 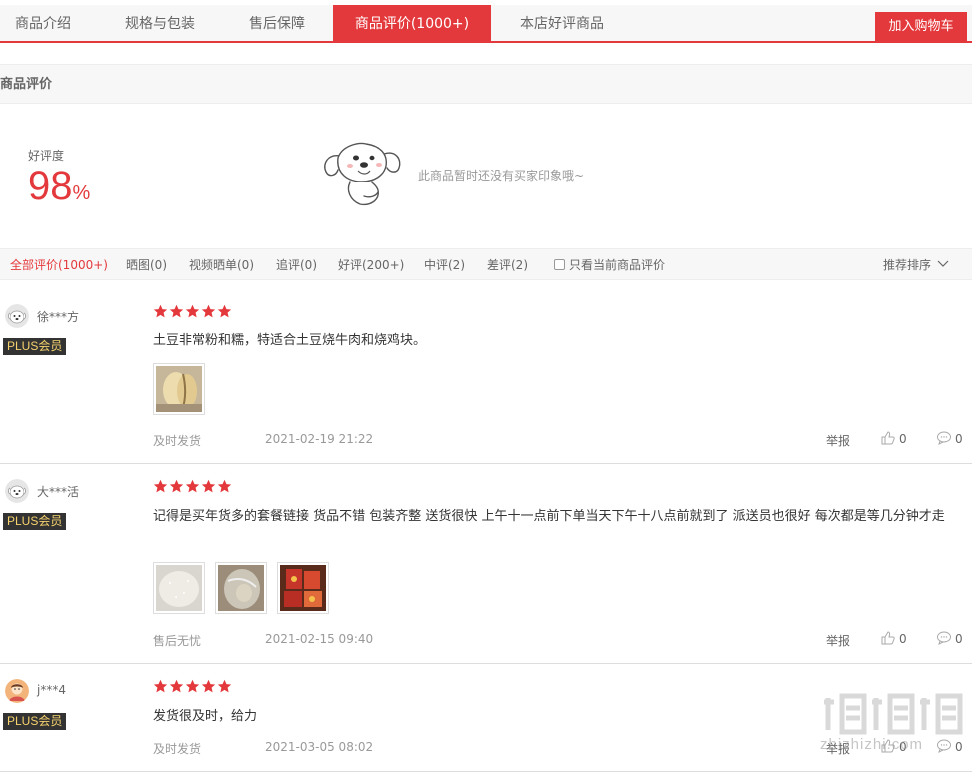 What do you see at coordinates (319, 747) in the screenshot?
I see `review-time: 2021-03-05 08:02` at bounding box center [319, 747].